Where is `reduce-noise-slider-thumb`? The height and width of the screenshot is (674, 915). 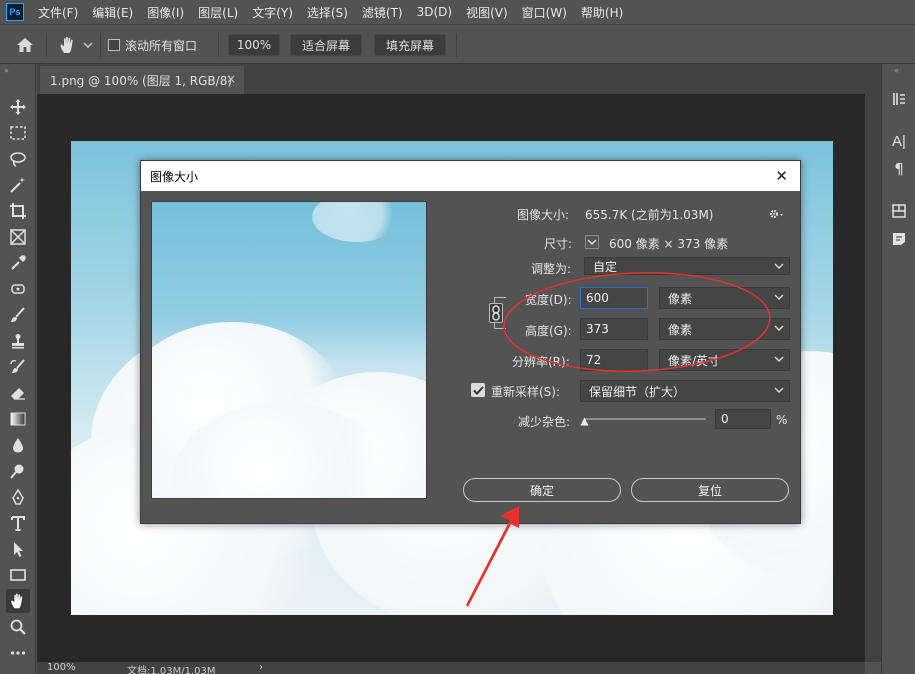 reduce-noise-slider-thumb is located at coordinates (584, 420).